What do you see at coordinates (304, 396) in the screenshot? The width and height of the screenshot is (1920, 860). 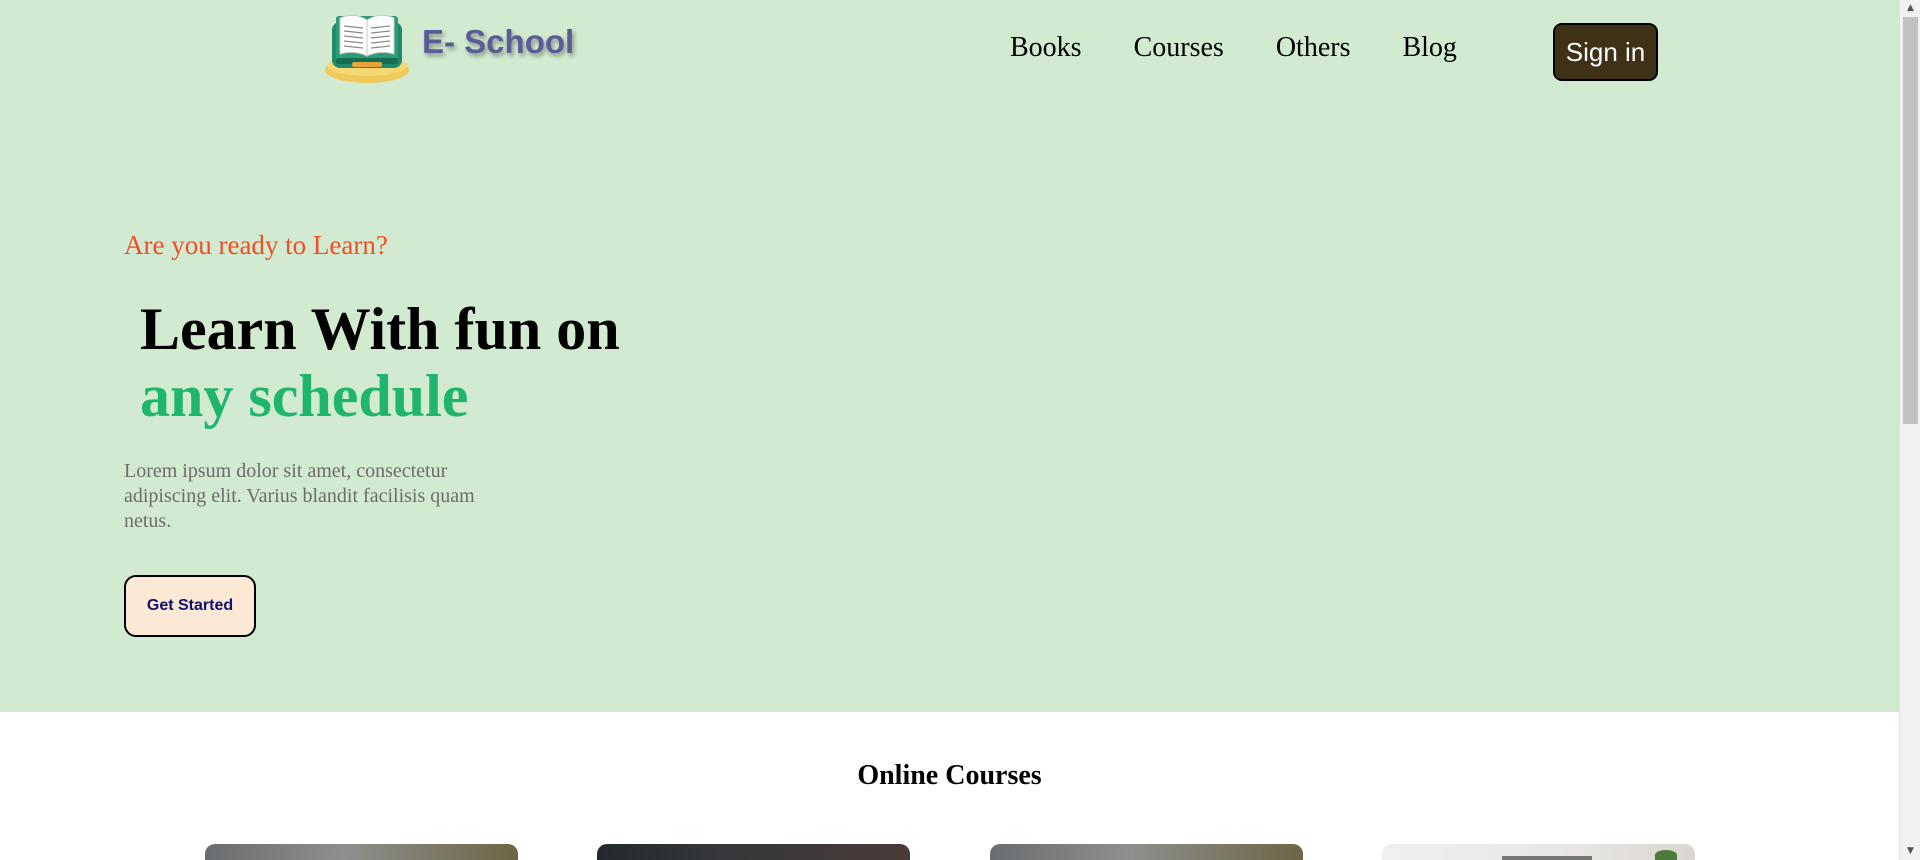 I see `headline-accent: any schedule` at bounding box center [304, 396].